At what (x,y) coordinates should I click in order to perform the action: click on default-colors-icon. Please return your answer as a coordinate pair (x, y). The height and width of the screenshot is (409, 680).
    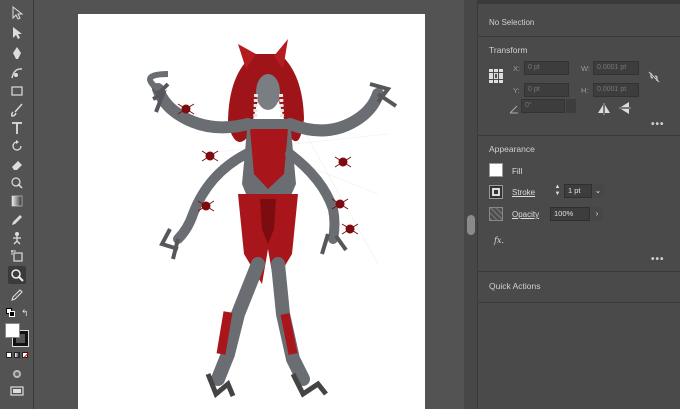
    Looking at the image, I should click on (10, 312).